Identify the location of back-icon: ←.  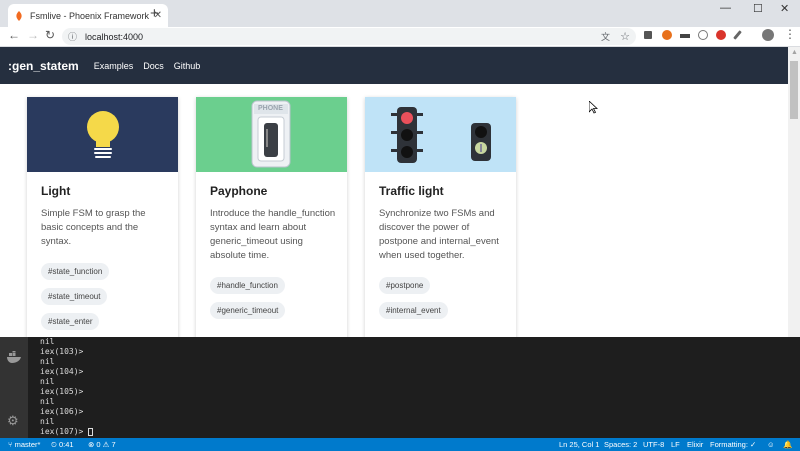
(14, 35).